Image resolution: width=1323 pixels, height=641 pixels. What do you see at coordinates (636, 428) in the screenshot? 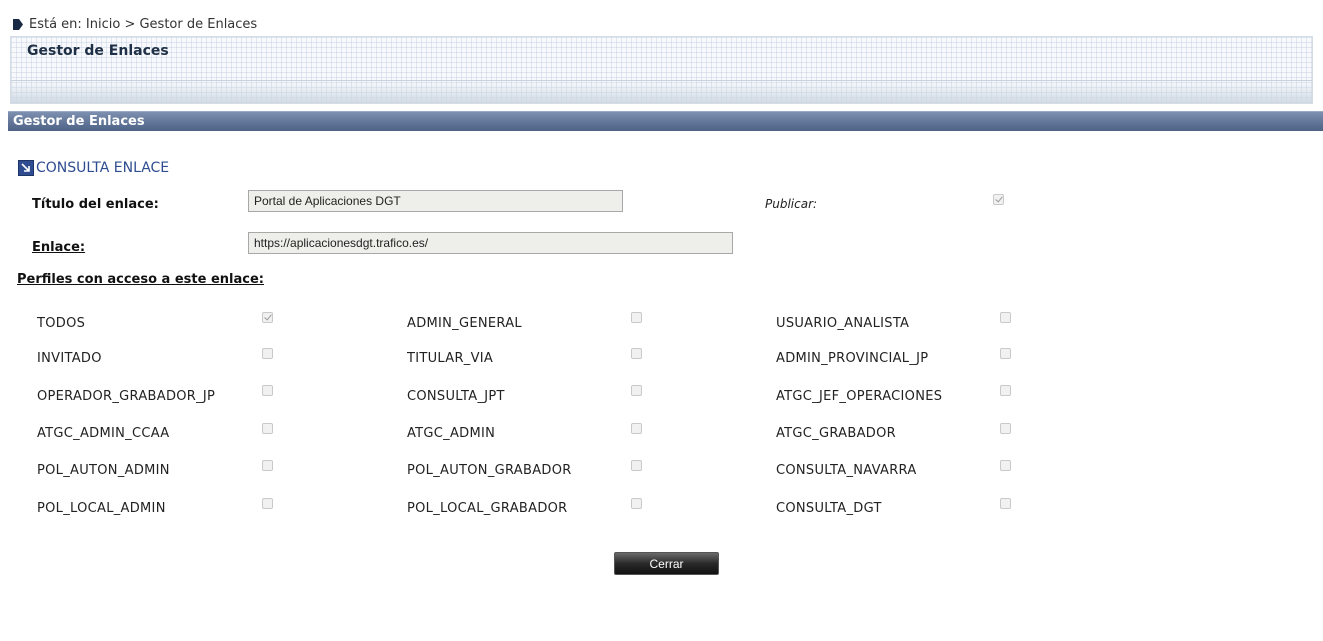
I see `profile-checkbox-atgc-admin` at bounding box center [636, 428].